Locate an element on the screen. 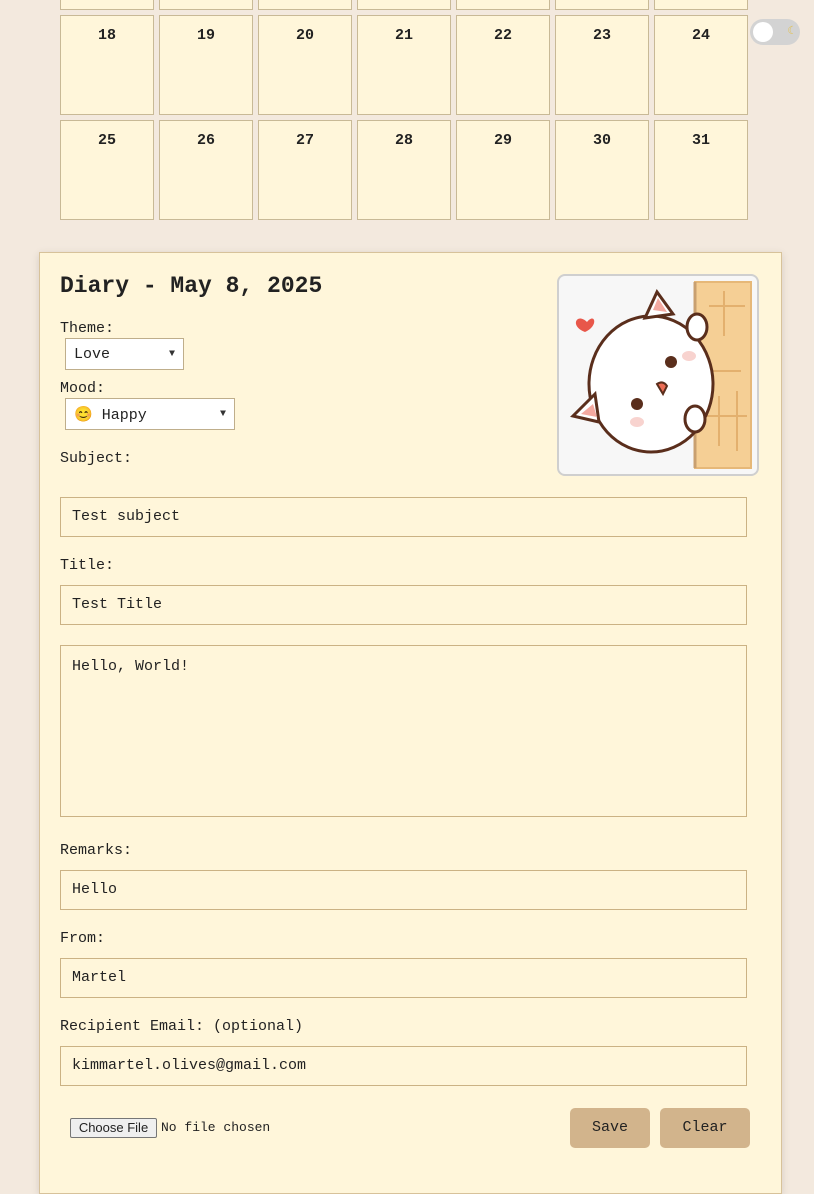  calendar-week-row: 25 26 27 28 29 30 31 is located at coordinates (404, 170).